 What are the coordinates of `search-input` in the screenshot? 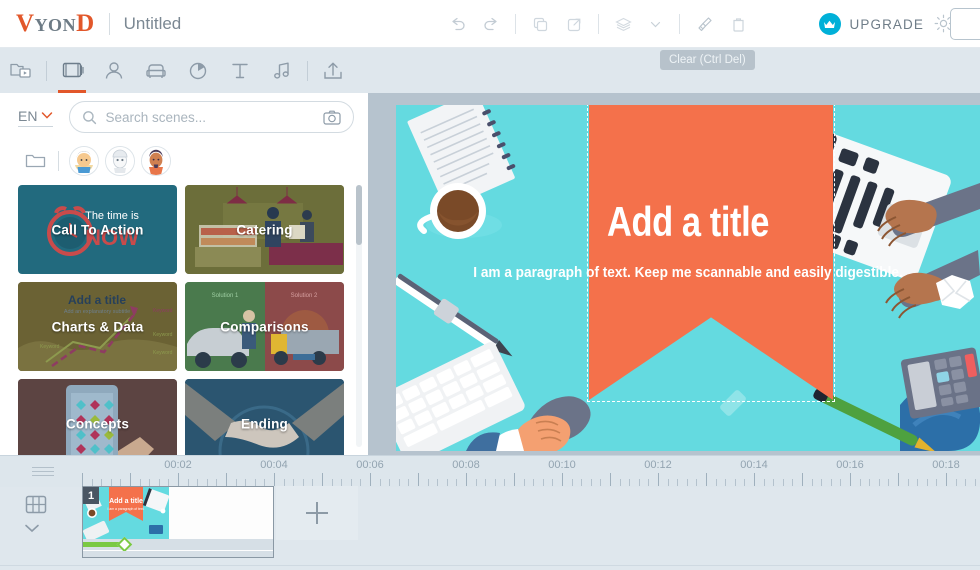 It's located at (214, 117).